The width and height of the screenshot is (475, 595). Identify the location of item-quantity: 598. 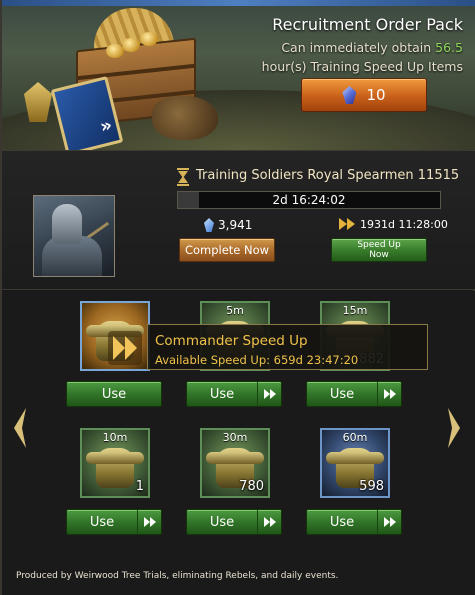
(371, 486).